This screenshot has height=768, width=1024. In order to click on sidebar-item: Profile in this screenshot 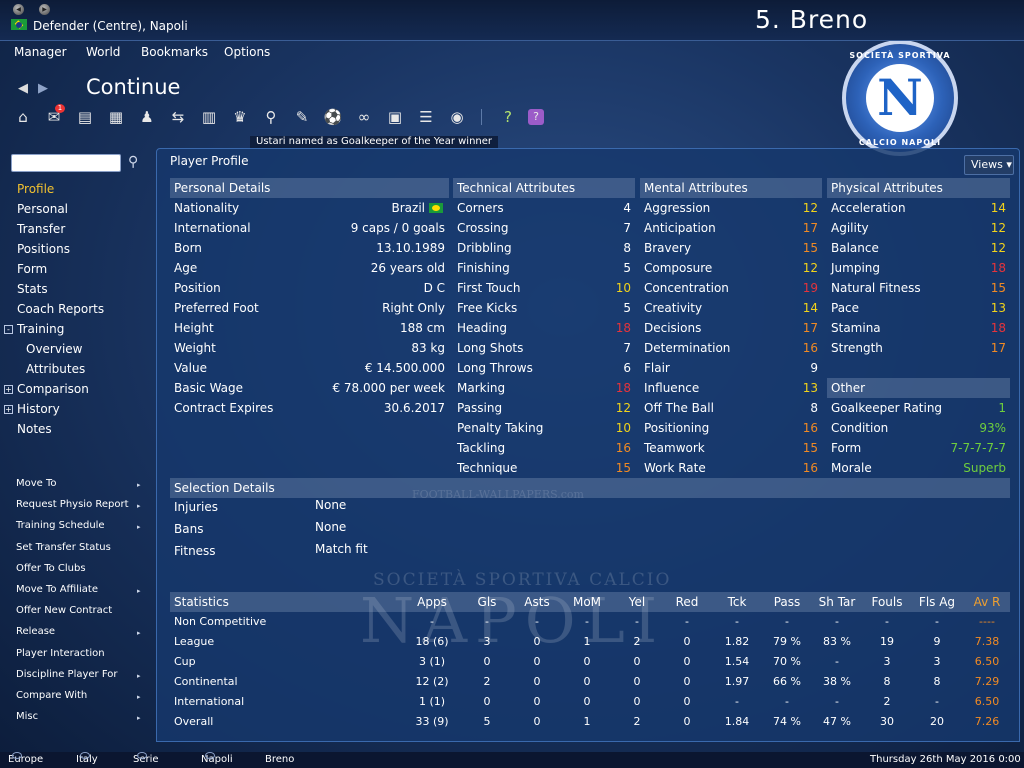, I will do `click(35, 189)`.